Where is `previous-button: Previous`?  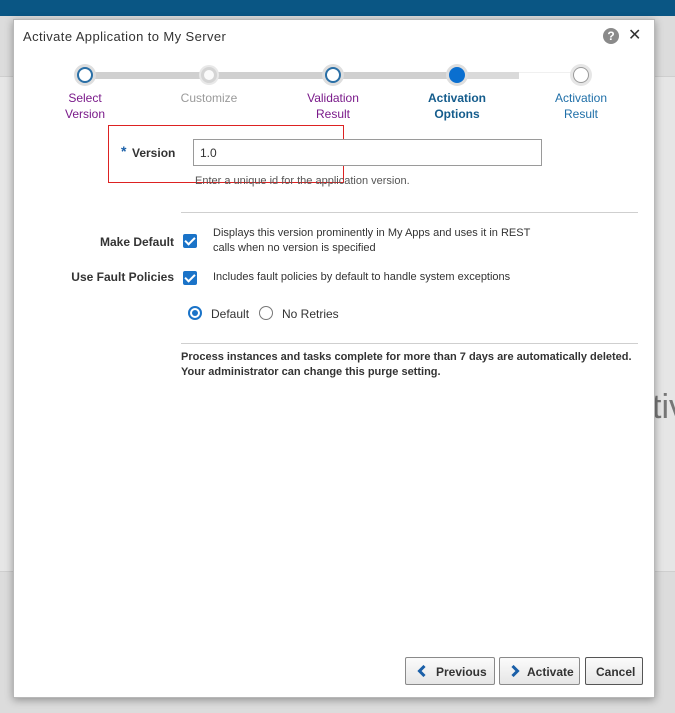 previous-button: Previous is located at coordinates (450, 671).